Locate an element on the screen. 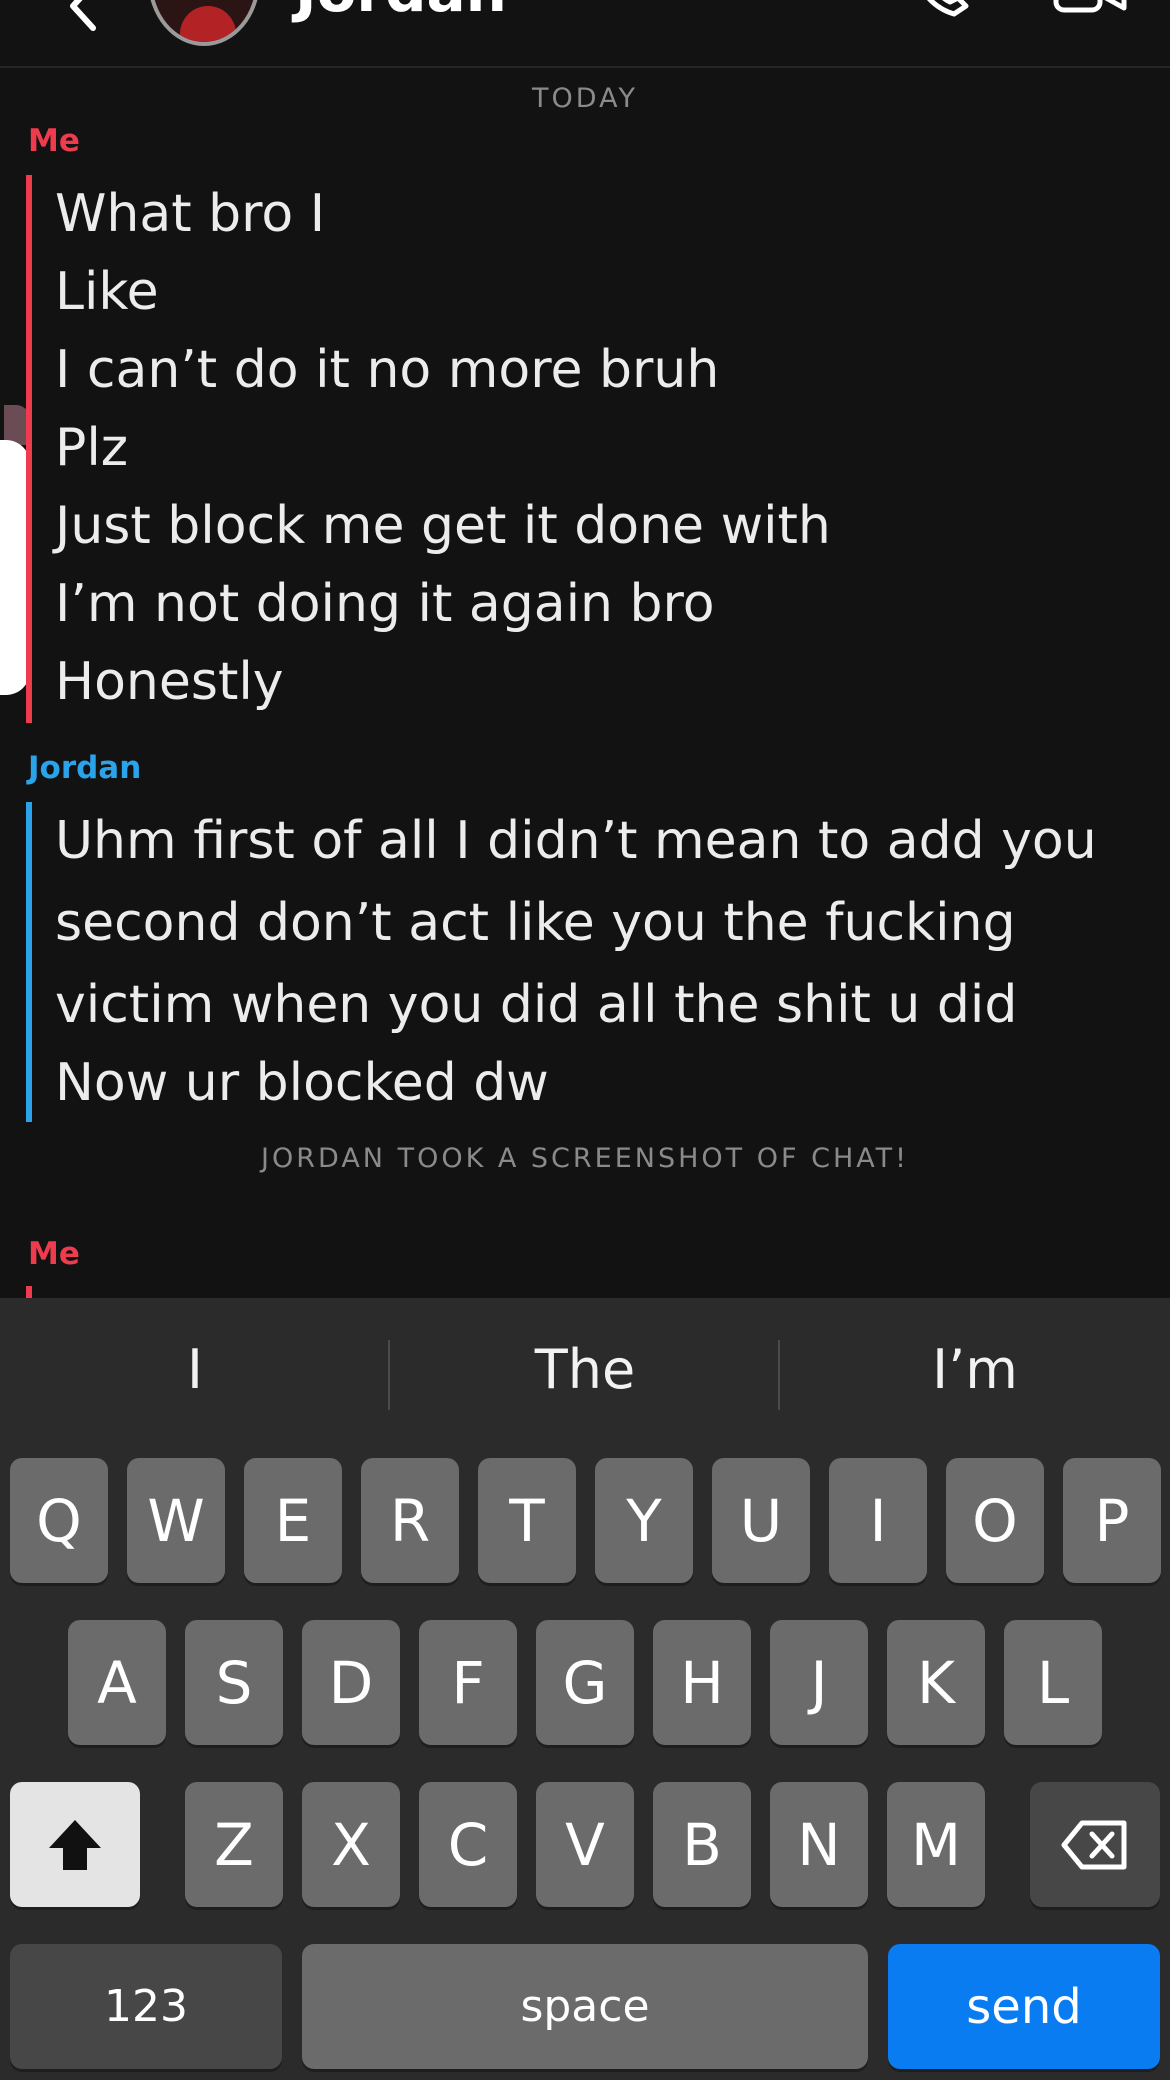 The image size is (1170, 2080). shift-key is located at coordinates (75, 1844).